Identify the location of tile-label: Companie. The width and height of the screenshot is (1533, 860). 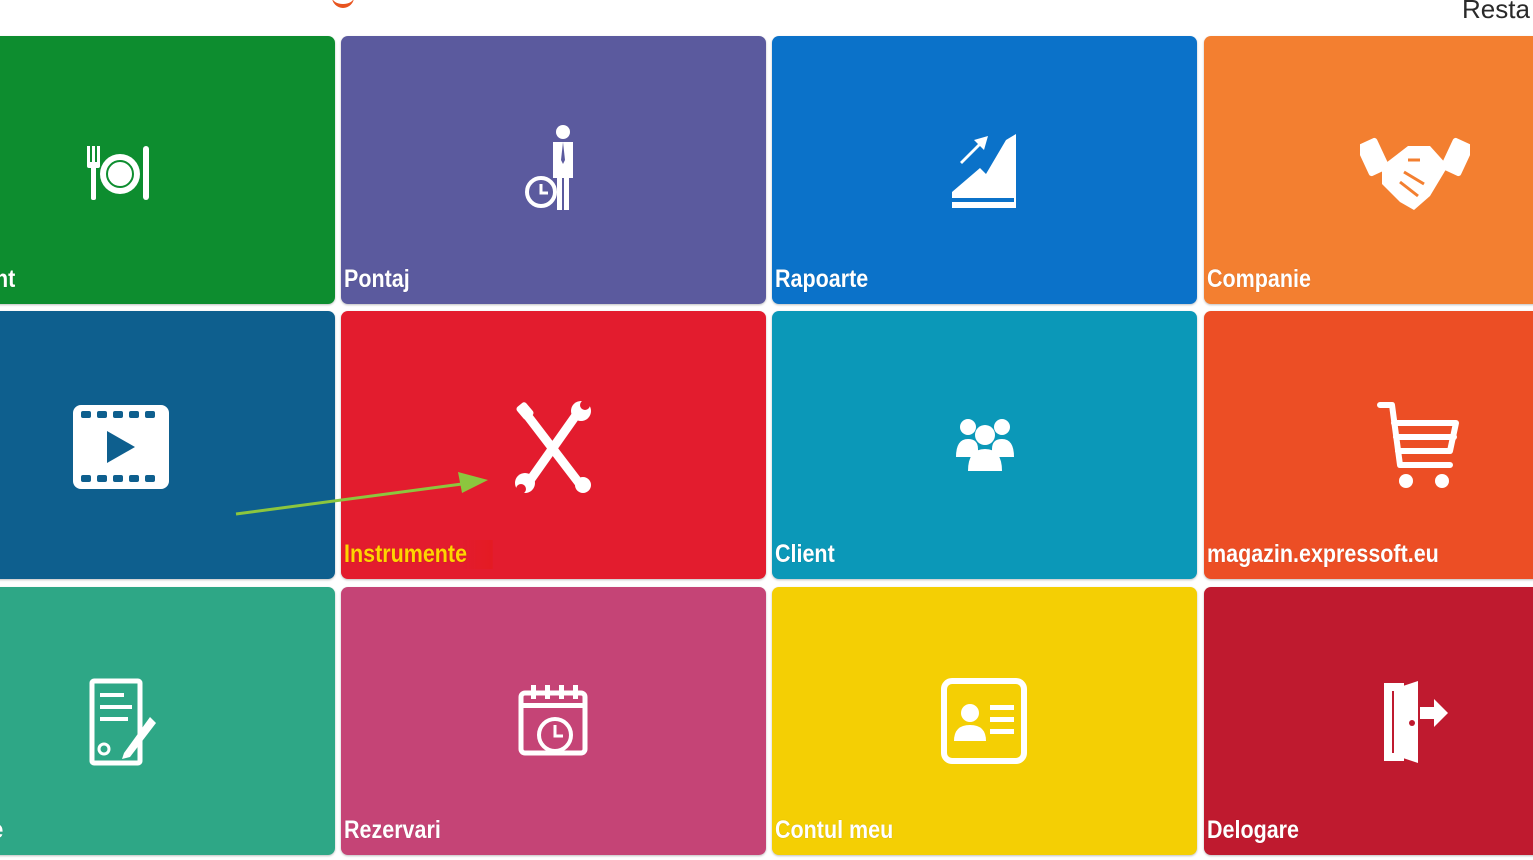
(1259, 279).